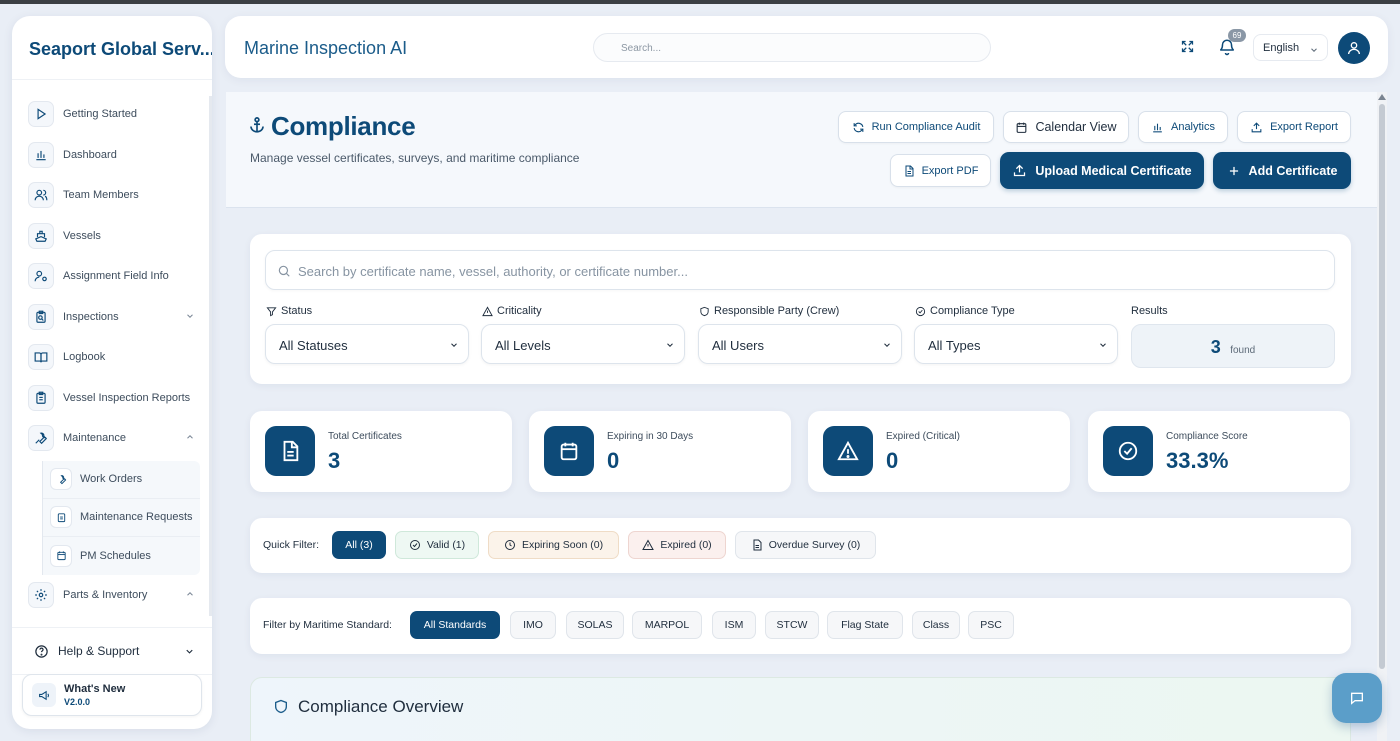  I want to click on scrollbar-thumb, so click(1382, 386).